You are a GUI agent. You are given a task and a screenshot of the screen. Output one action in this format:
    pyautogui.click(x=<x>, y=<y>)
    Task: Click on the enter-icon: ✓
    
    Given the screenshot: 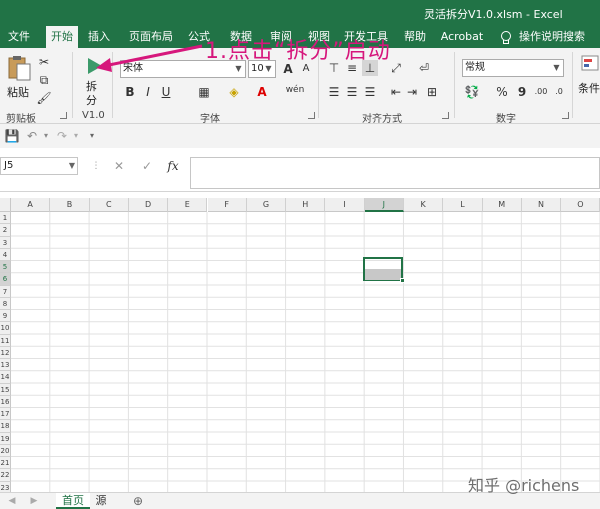 What is the action you would take?
    pyautogui.click(x=147, y=166)
    